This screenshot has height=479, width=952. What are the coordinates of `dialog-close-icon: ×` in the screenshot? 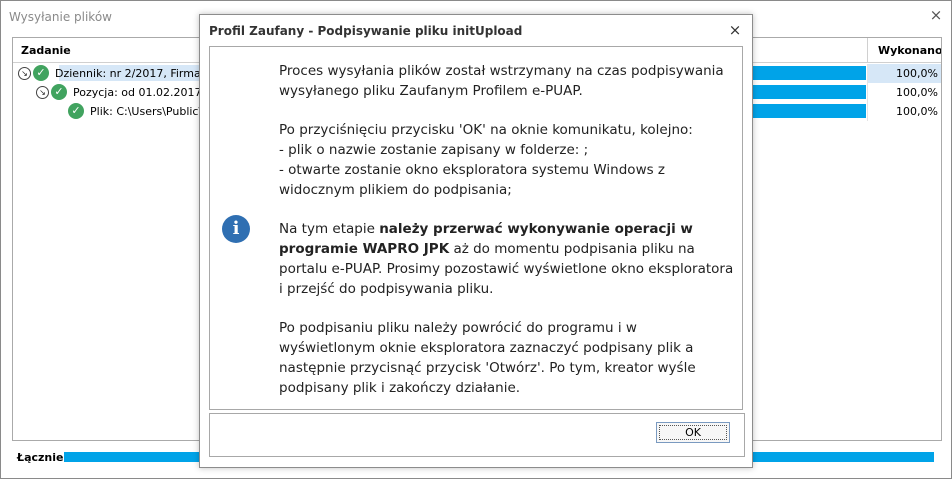 It's located at (735, 30).